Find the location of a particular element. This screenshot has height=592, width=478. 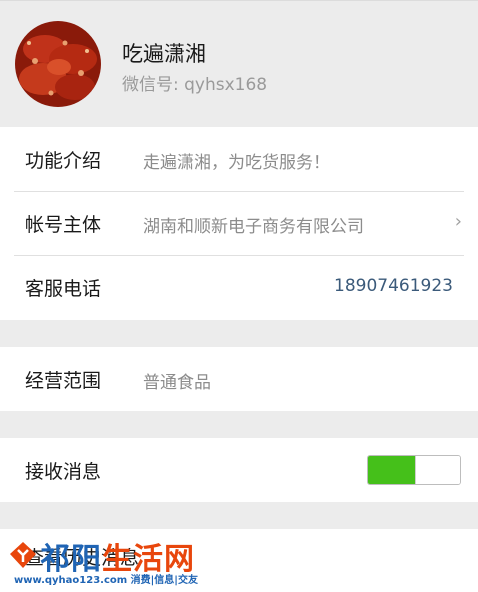

row-value: 湖南和顺新电子商务有限公司 is located at coordinates (253, 227).